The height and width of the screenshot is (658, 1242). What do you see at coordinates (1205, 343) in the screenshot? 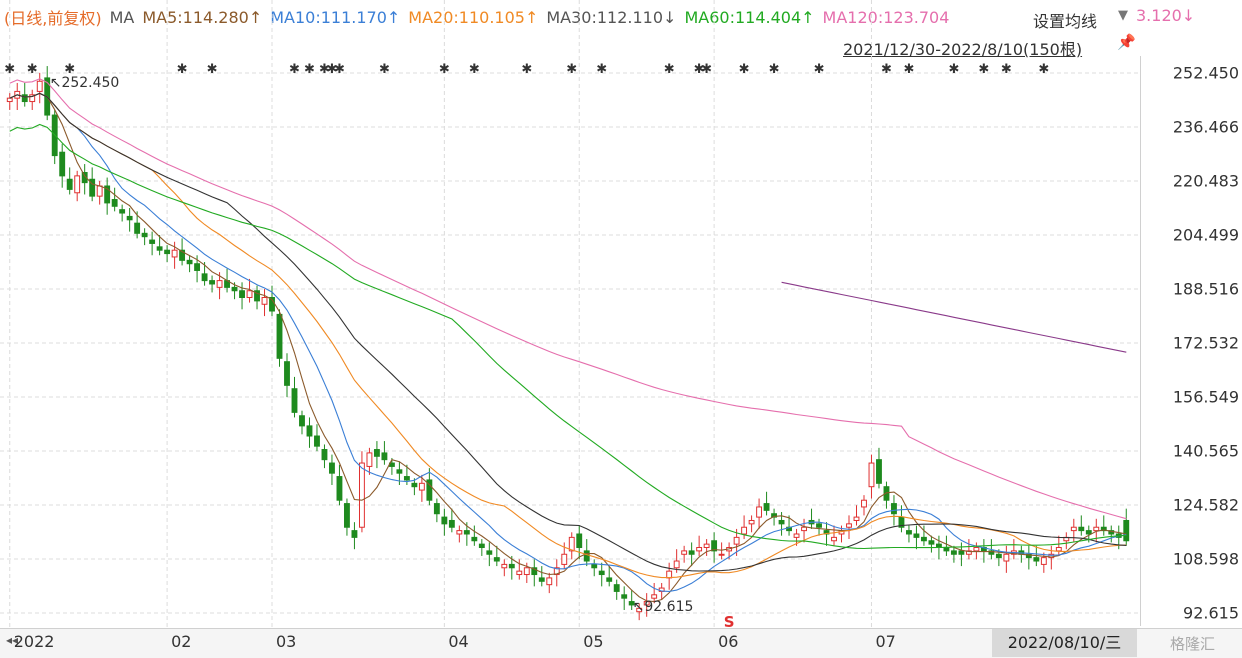
I see `y-tick-label: 172.532` at bounding box center [1205, 343].